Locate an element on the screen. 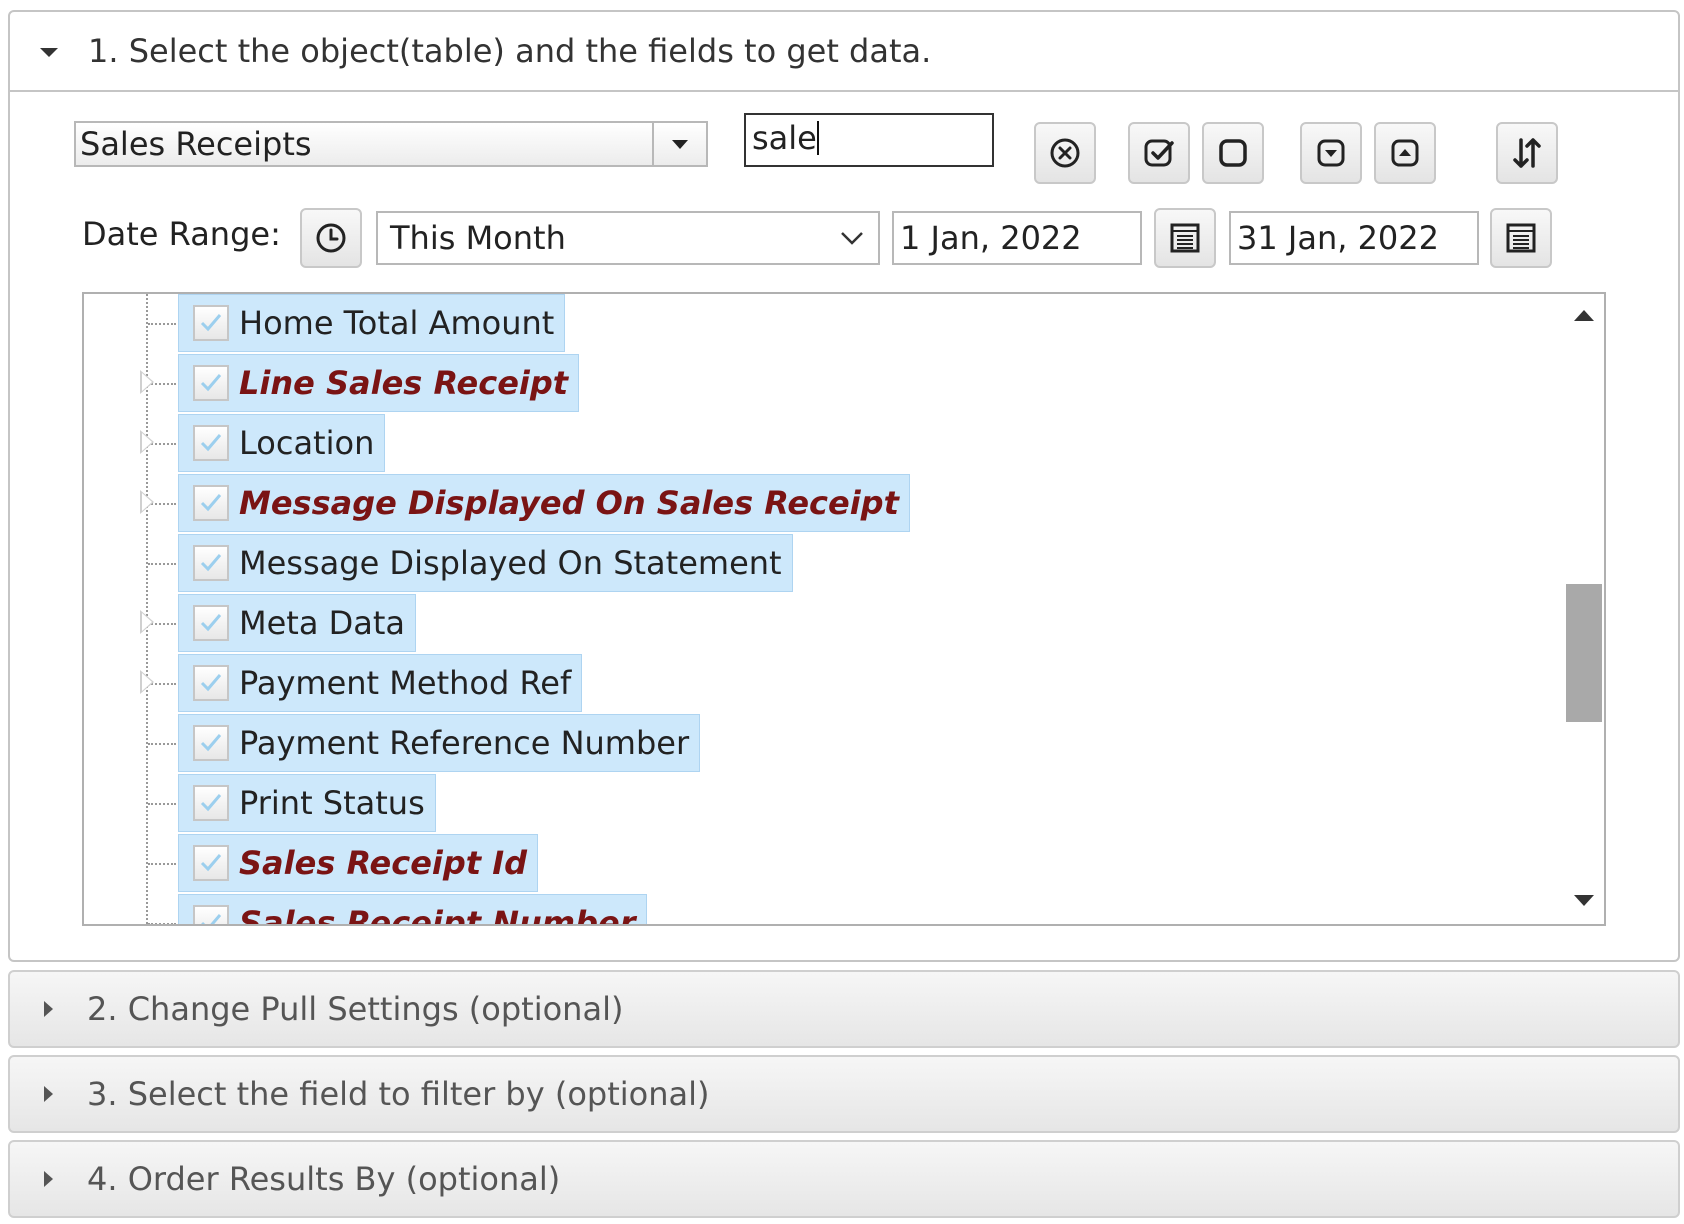  date-range-label: Date Range: is located at coordinates (181, 234).